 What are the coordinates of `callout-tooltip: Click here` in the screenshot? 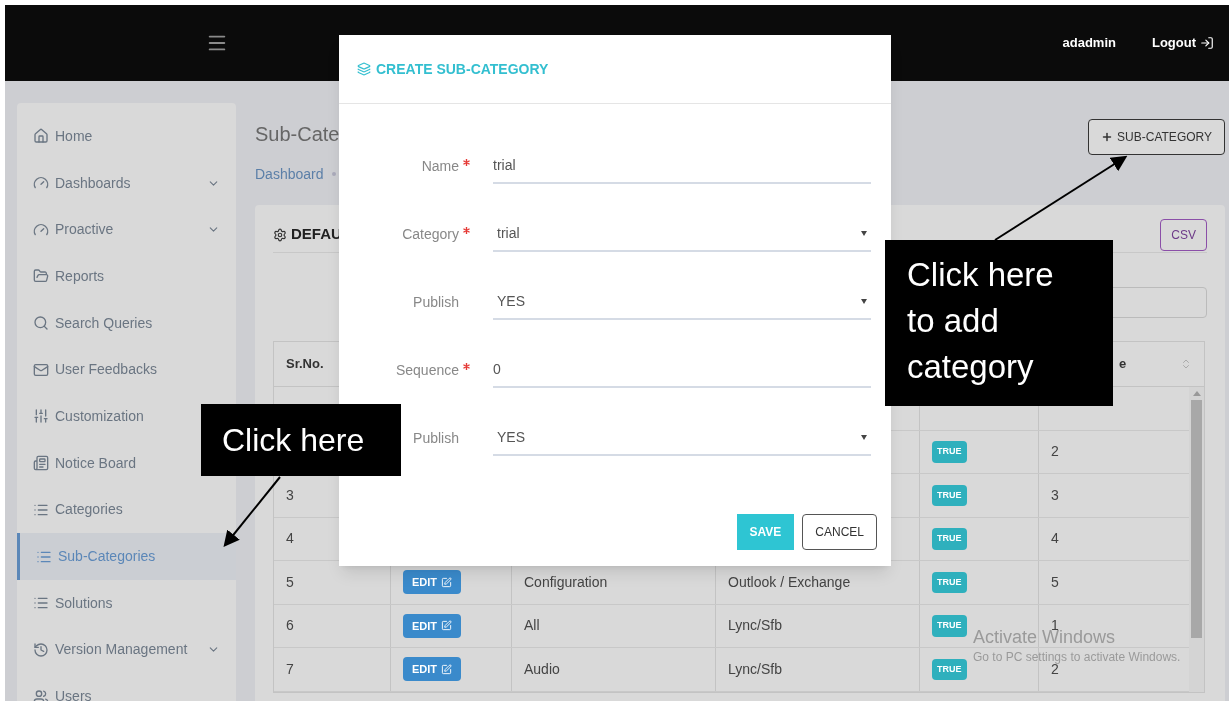 It's located at (301, 440).